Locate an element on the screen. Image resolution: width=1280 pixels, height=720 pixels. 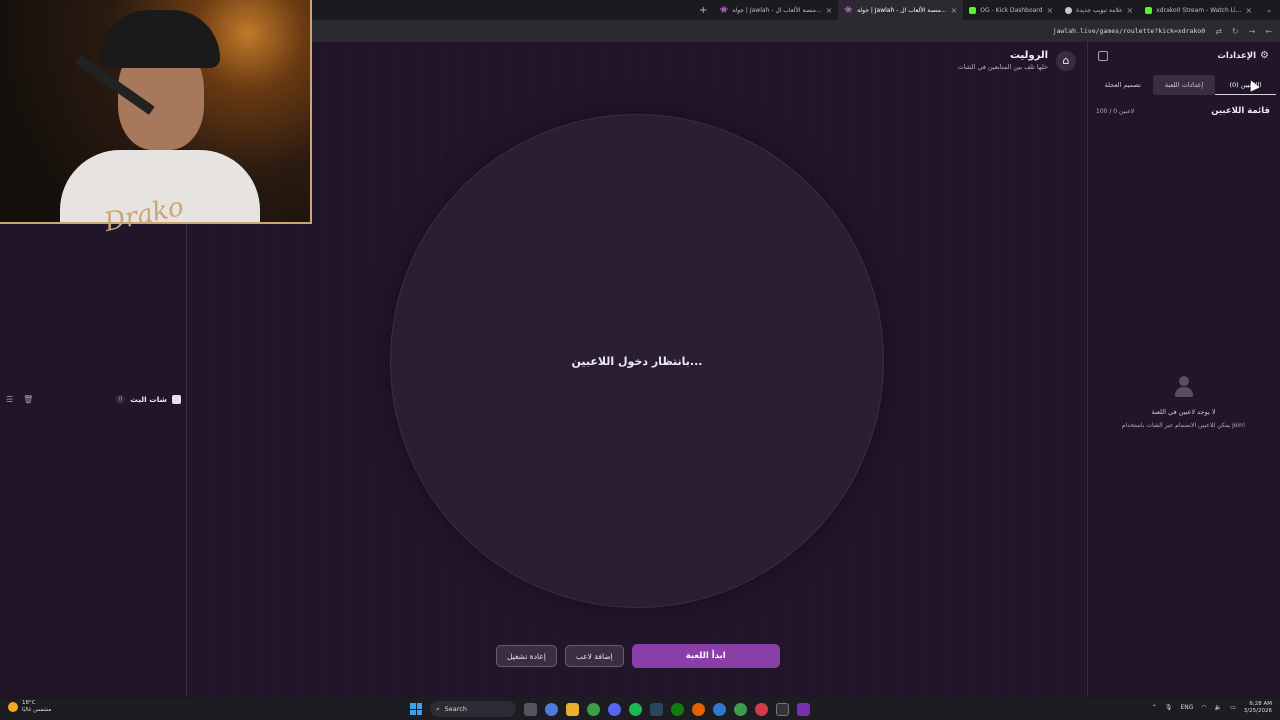
new-tab-button: + is located at coordinates (703, 10).